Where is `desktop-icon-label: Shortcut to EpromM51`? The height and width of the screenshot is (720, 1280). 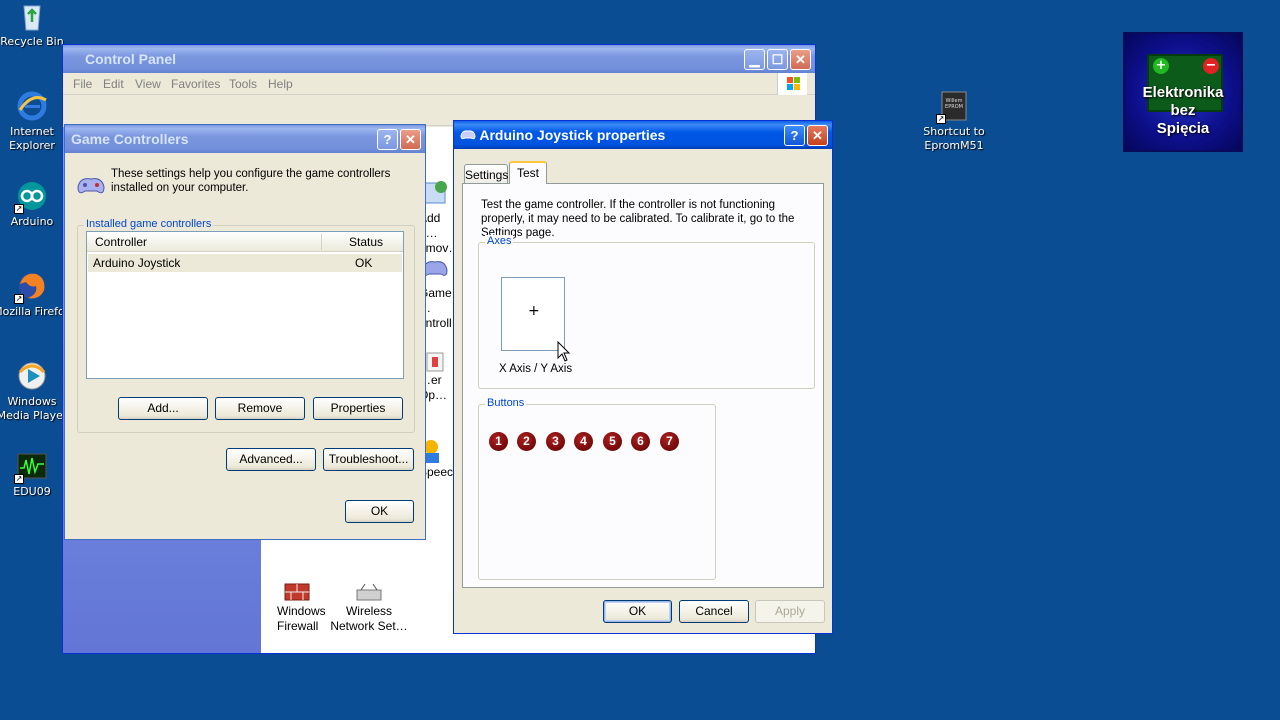
desktop-icon-label: Shortcut to EpromM51 is located at coordinates (954, 138).